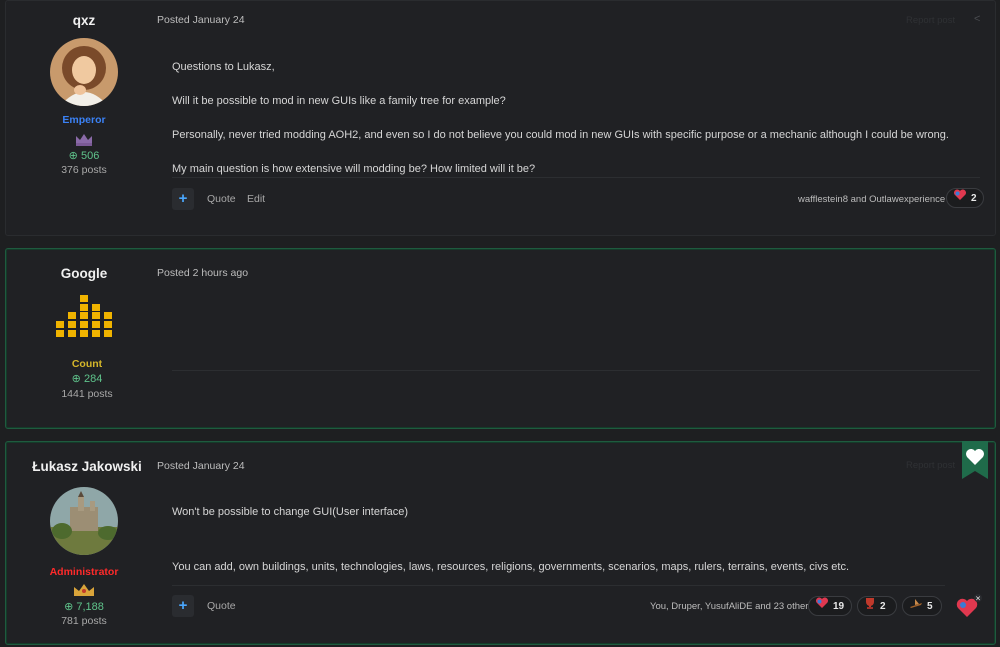 Image resolution: width=1000 pixels, height=647 pixels. I want to click on reaction-pill: 5, so click(922, 606).